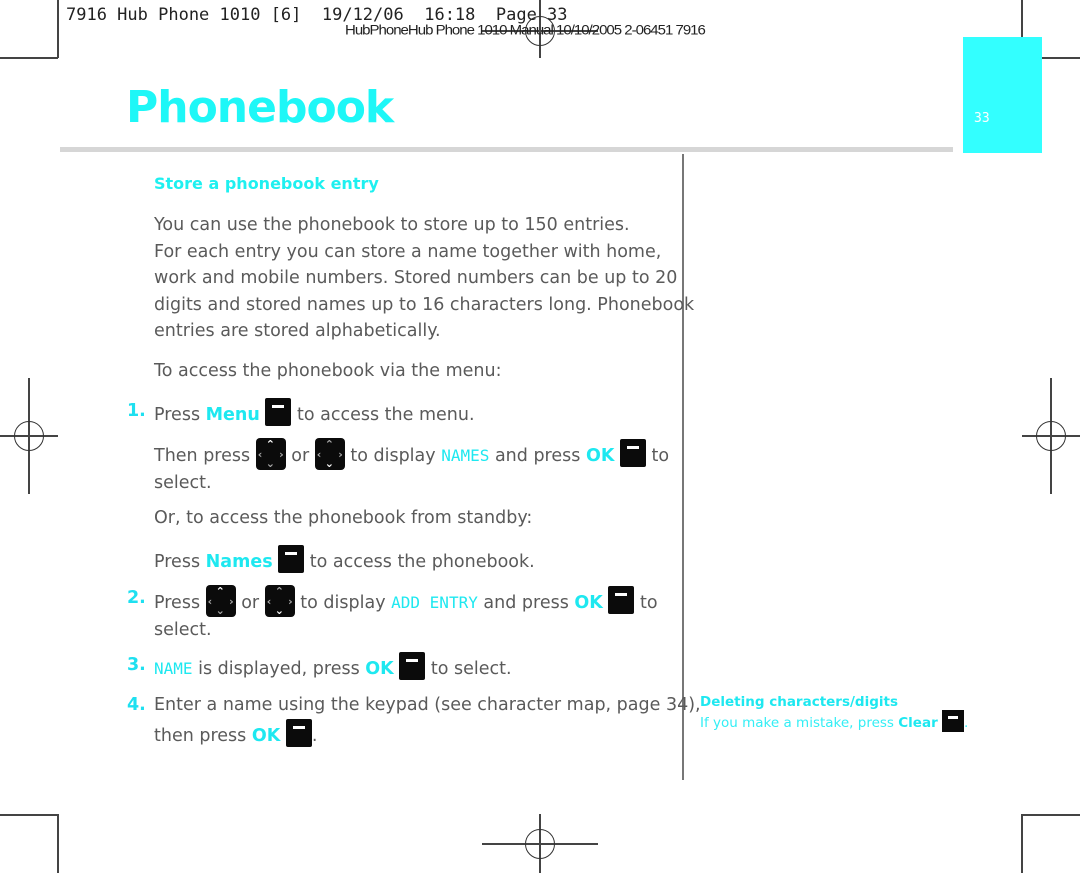  I want to click on step-text: to access the menu., so click(386, 415).